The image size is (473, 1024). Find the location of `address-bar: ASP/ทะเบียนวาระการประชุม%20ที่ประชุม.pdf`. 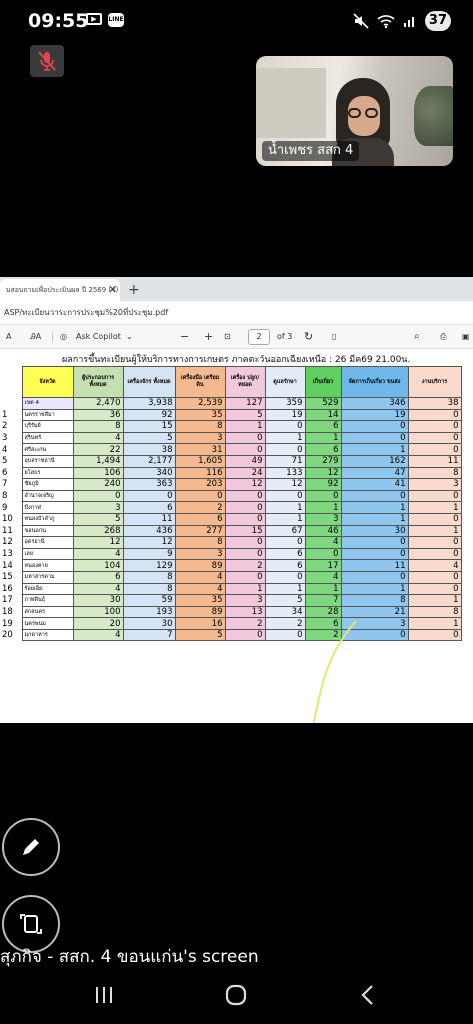

address-bar: ASP/ทะเบียนวาระการประชุม%20ที่ประชุม.pdf is located at coordinates (236, 313).